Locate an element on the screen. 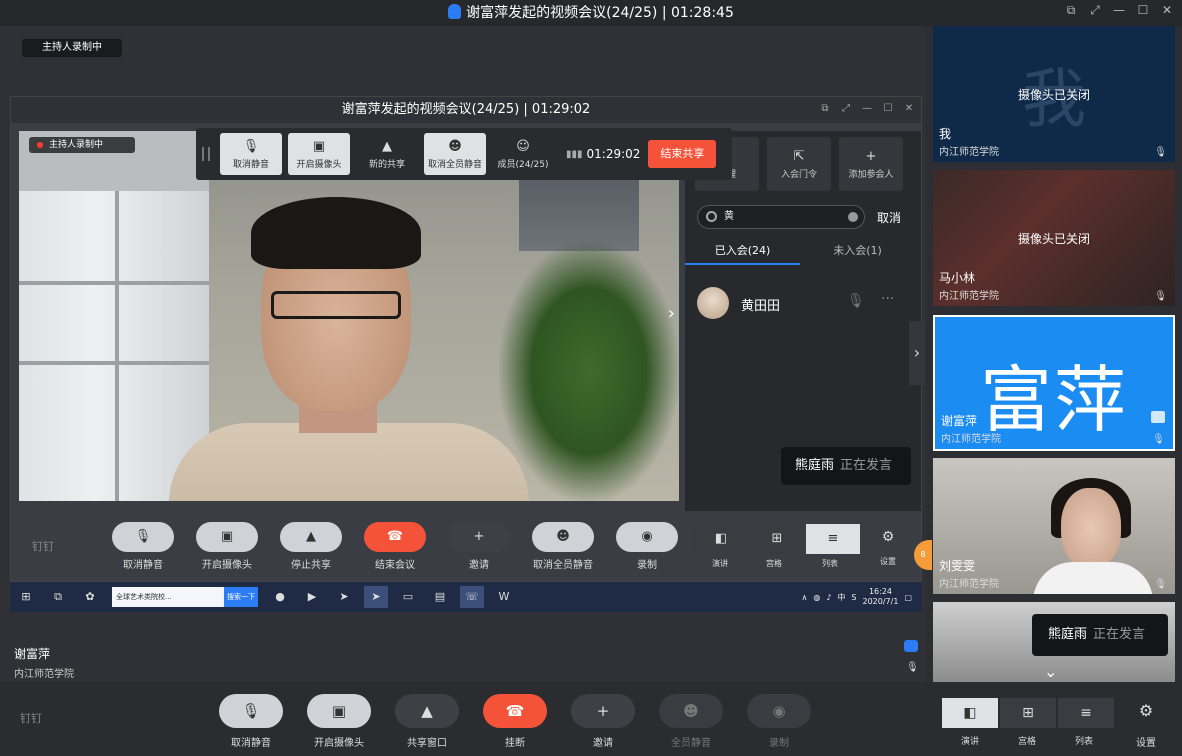 The width and height of the screenshot is (1182, 756). recording-badge: 主持人录制中 is located at coordinates (72, 48).